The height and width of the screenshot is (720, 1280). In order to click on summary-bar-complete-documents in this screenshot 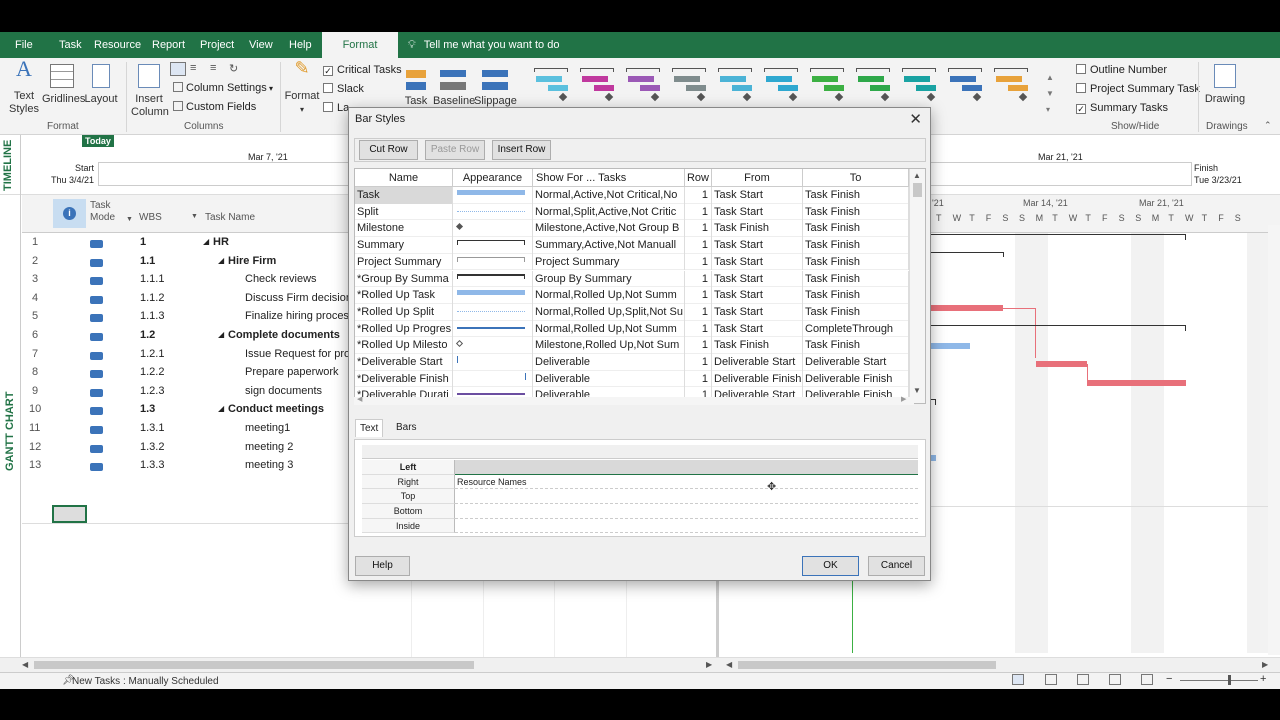, I will do `click(1058, 328)`.